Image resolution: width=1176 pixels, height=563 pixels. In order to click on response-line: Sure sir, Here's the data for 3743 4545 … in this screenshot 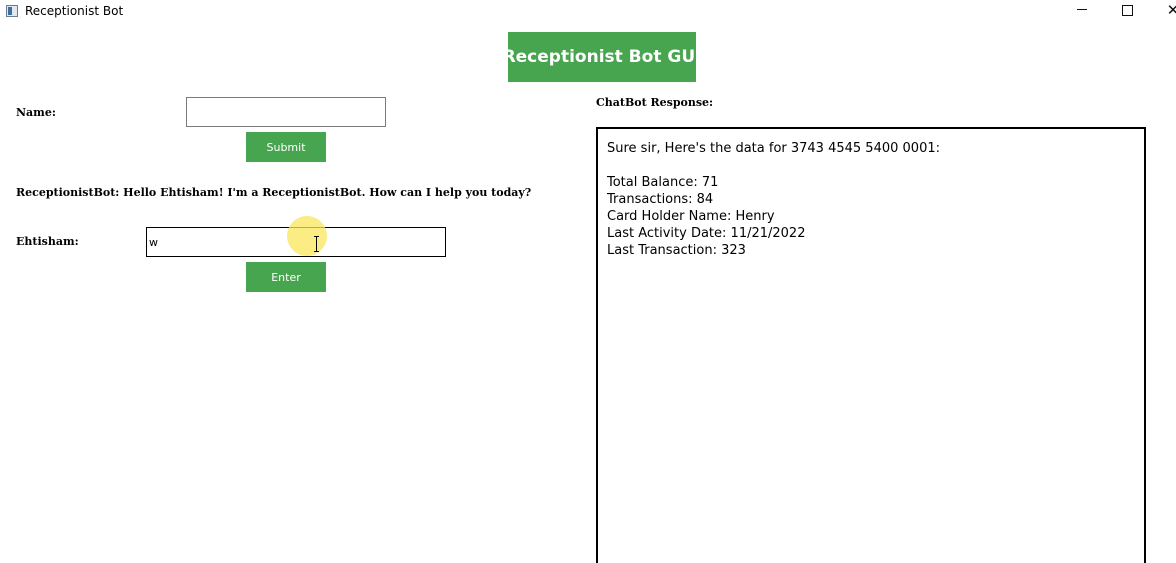, I will do `click(773, 148)`.